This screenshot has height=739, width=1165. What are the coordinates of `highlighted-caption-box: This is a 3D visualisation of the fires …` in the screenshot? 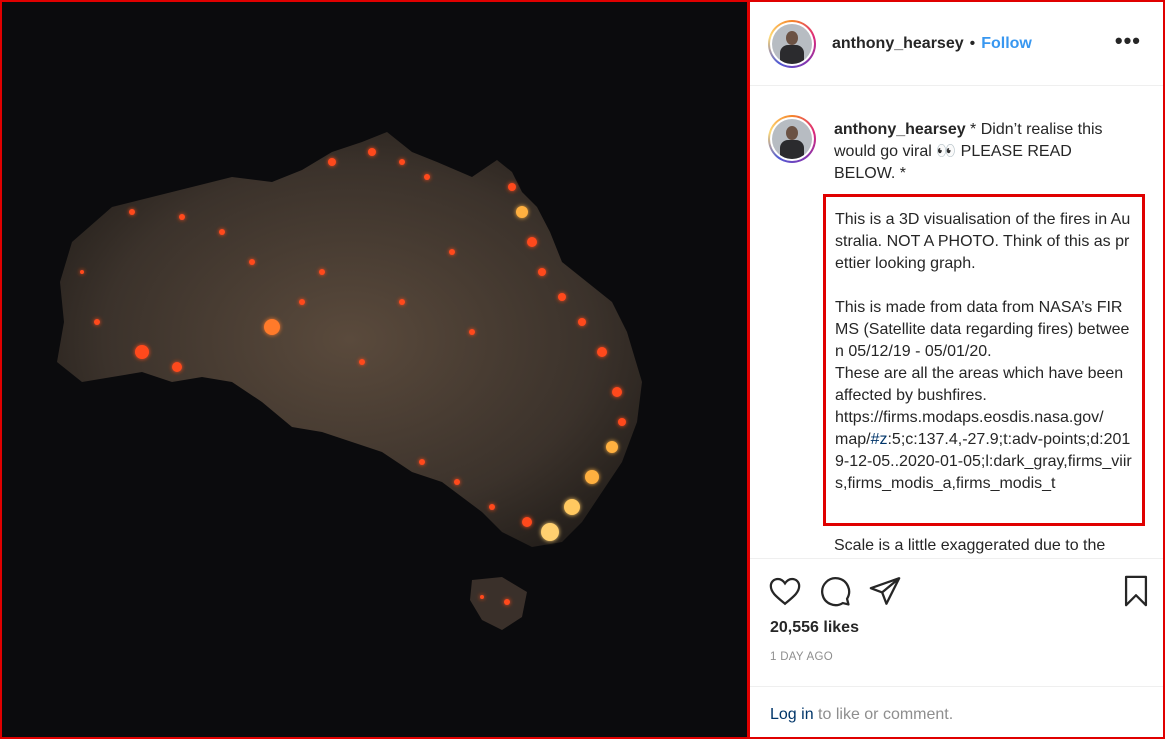 It's located at (984, 360).